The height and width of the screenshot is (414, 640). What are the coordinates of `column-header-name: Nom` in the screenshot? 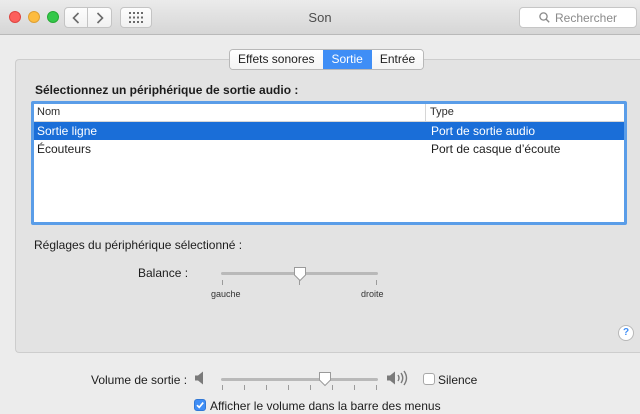 It's located at (230, 112).